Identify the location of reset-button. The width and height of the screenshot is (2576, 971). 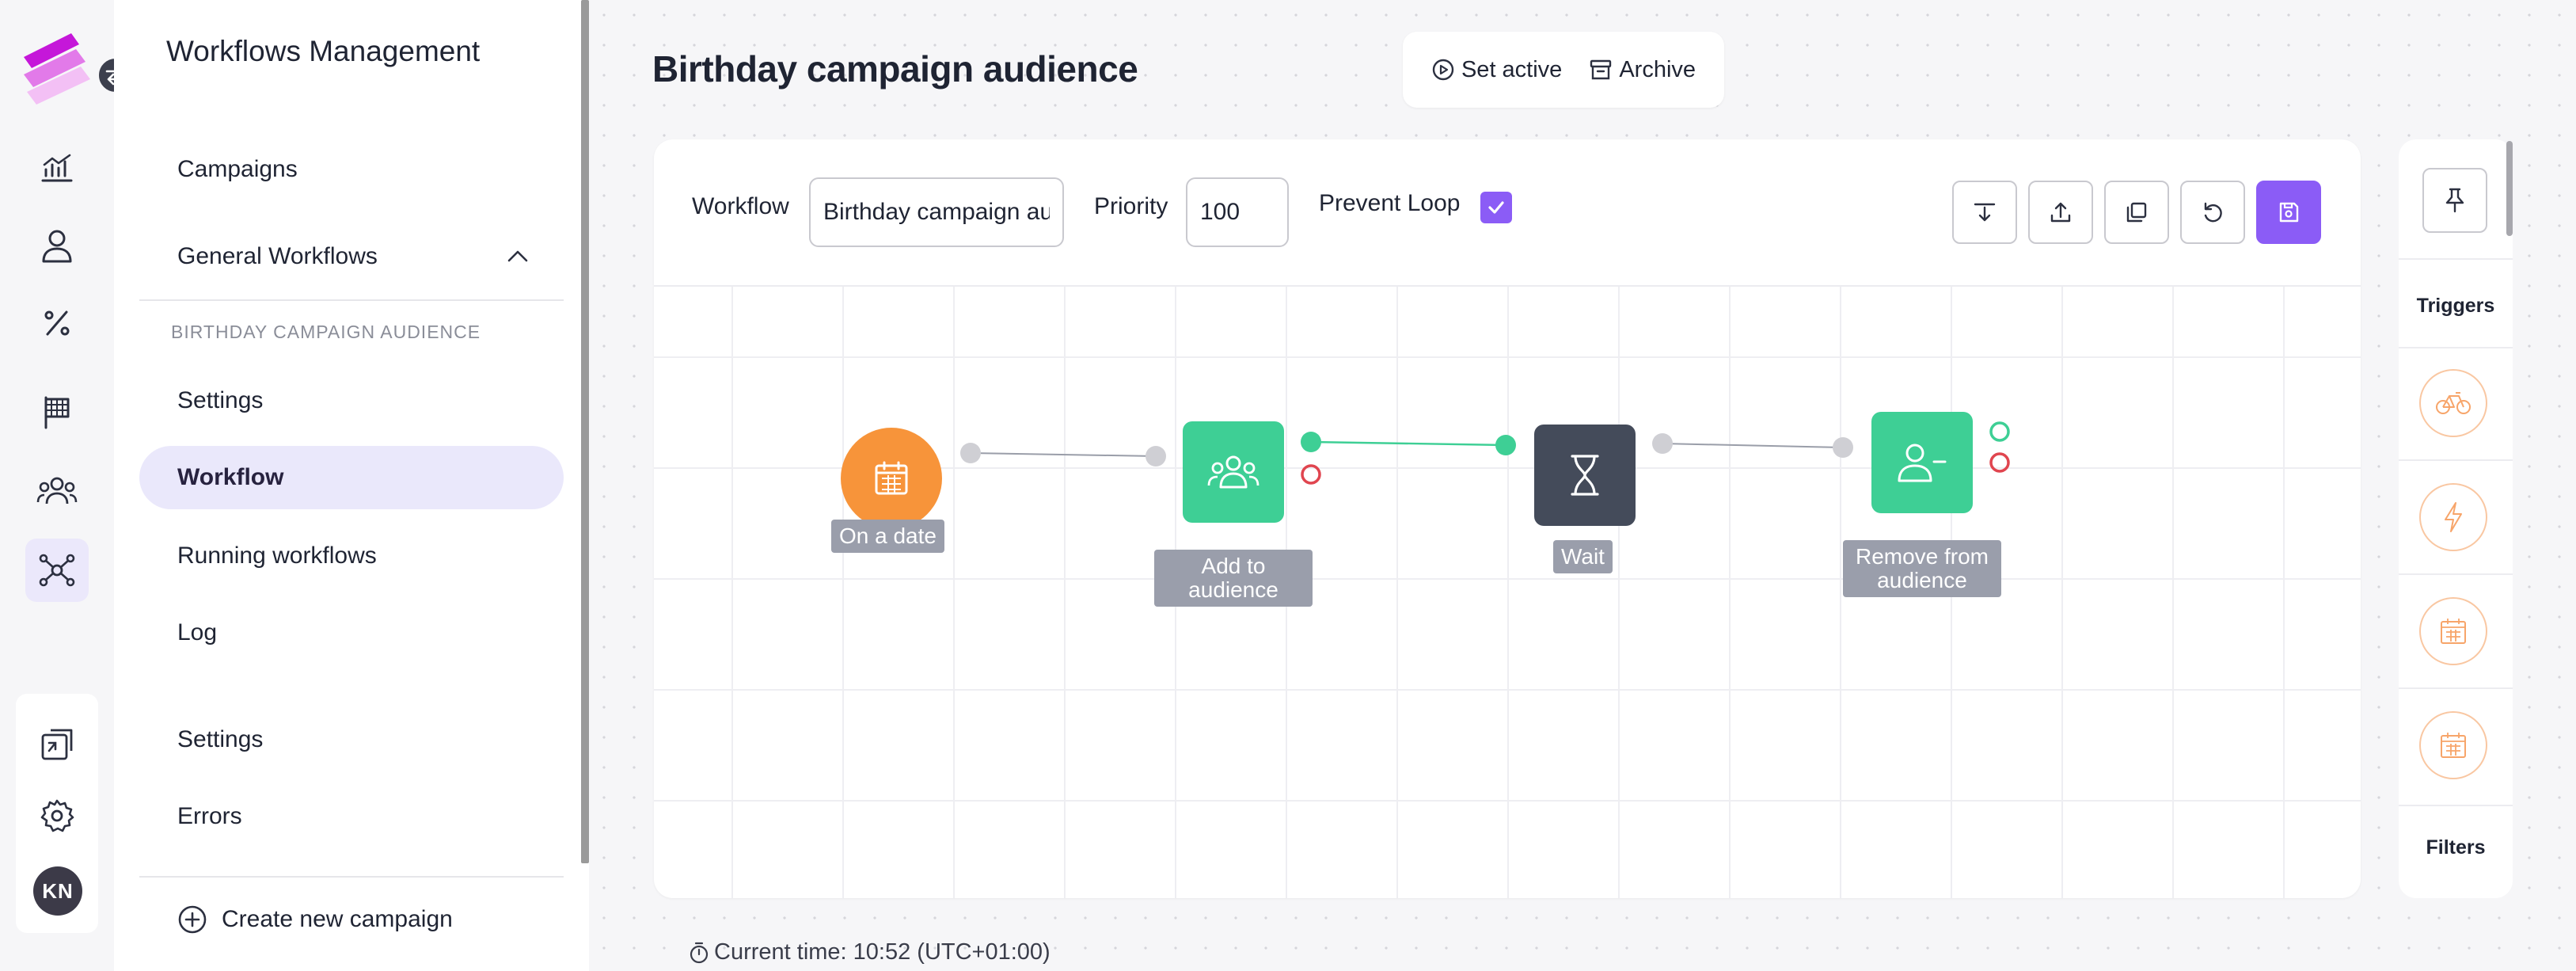
(2212, 212).